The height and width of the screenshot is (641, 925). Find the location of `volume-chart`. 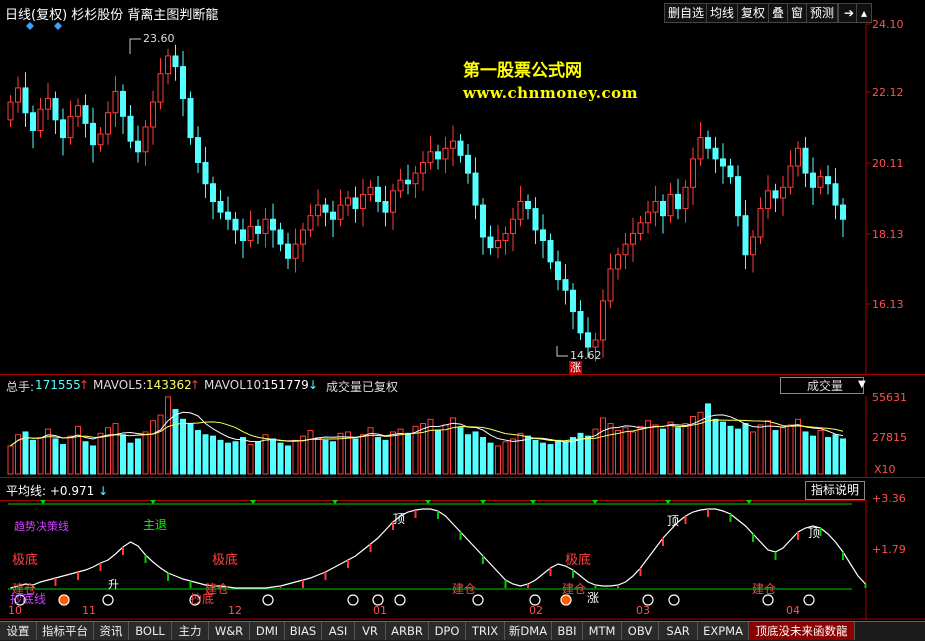

volume-chart is located at coordinates (462, 437).